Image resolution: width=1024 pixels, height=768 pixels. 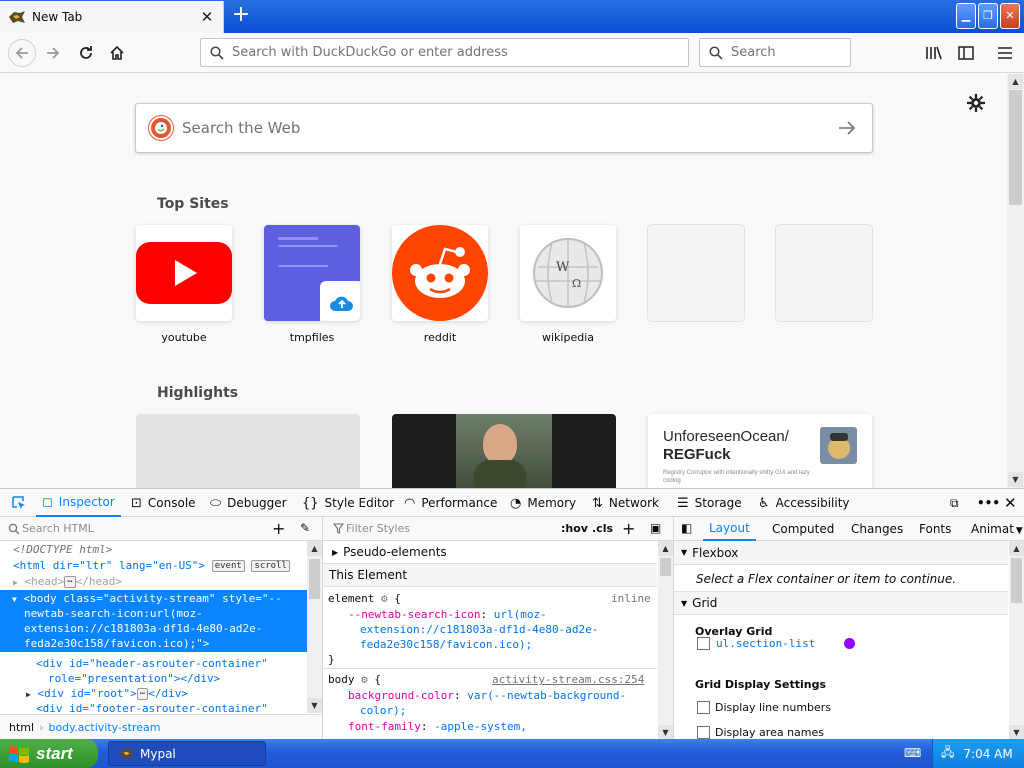 I want to click on add-rule-plus-icon: +, so click(x=628, y=528).